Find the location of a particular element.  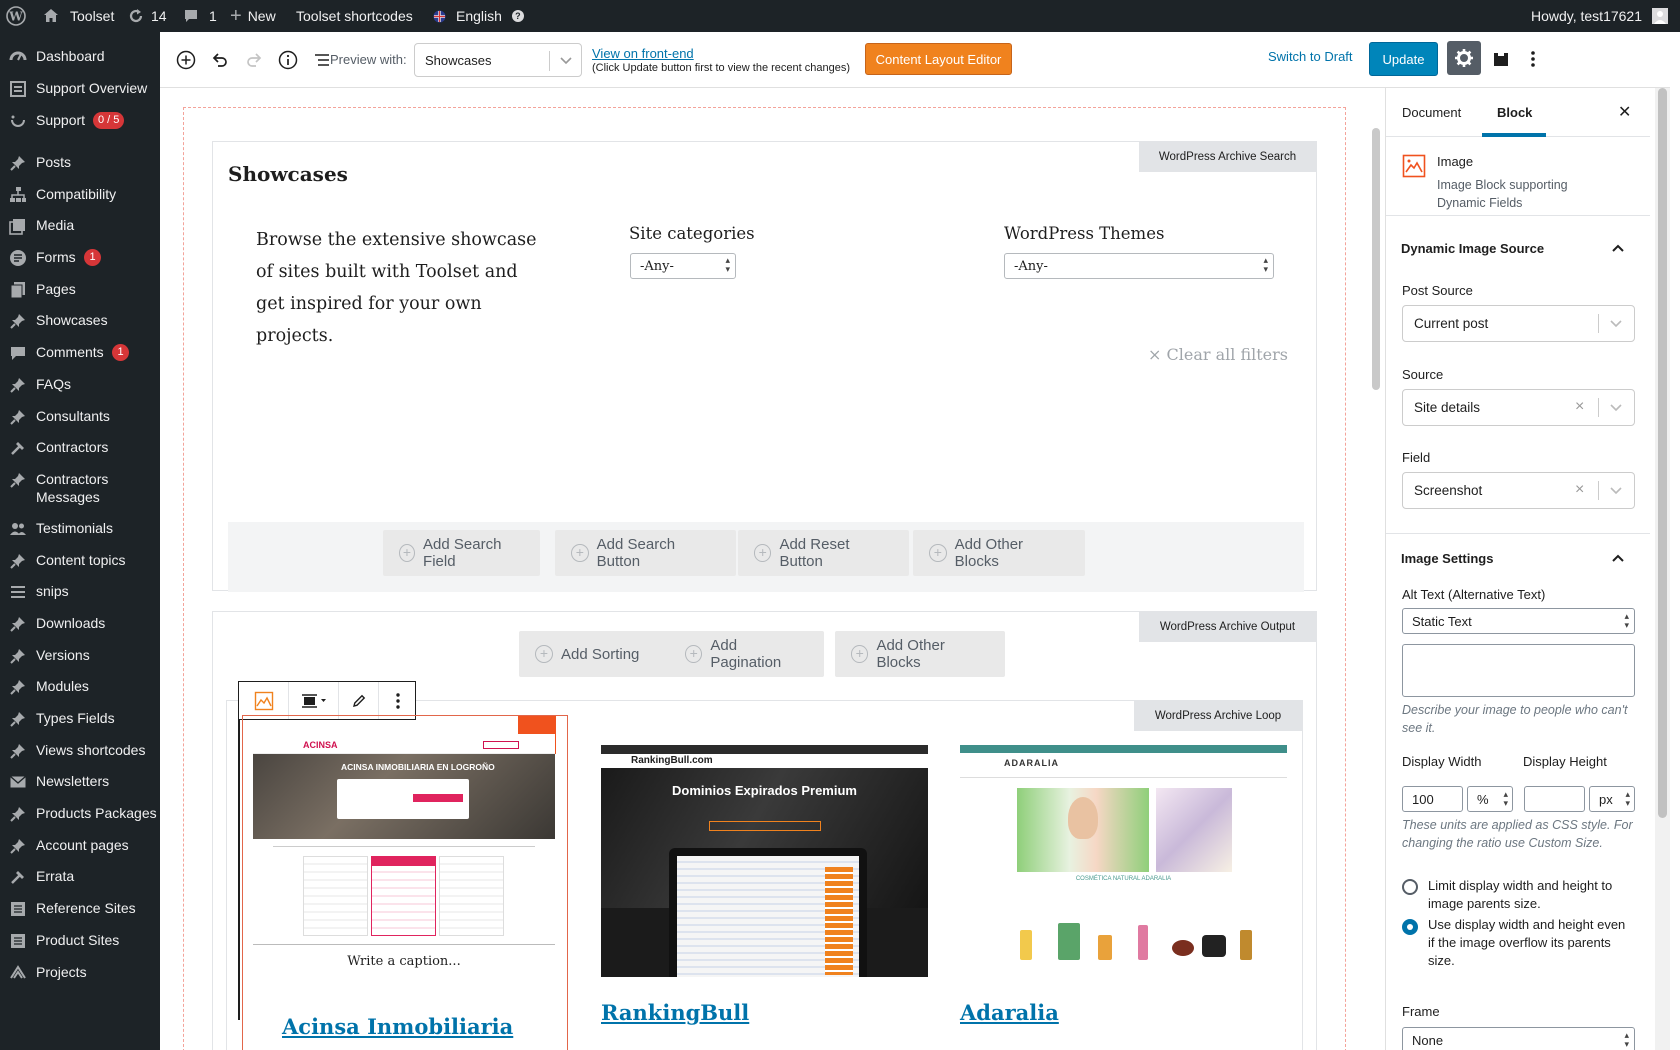

sidebar-item-testimonials: Testimonials is located at coordinates (80, 528).